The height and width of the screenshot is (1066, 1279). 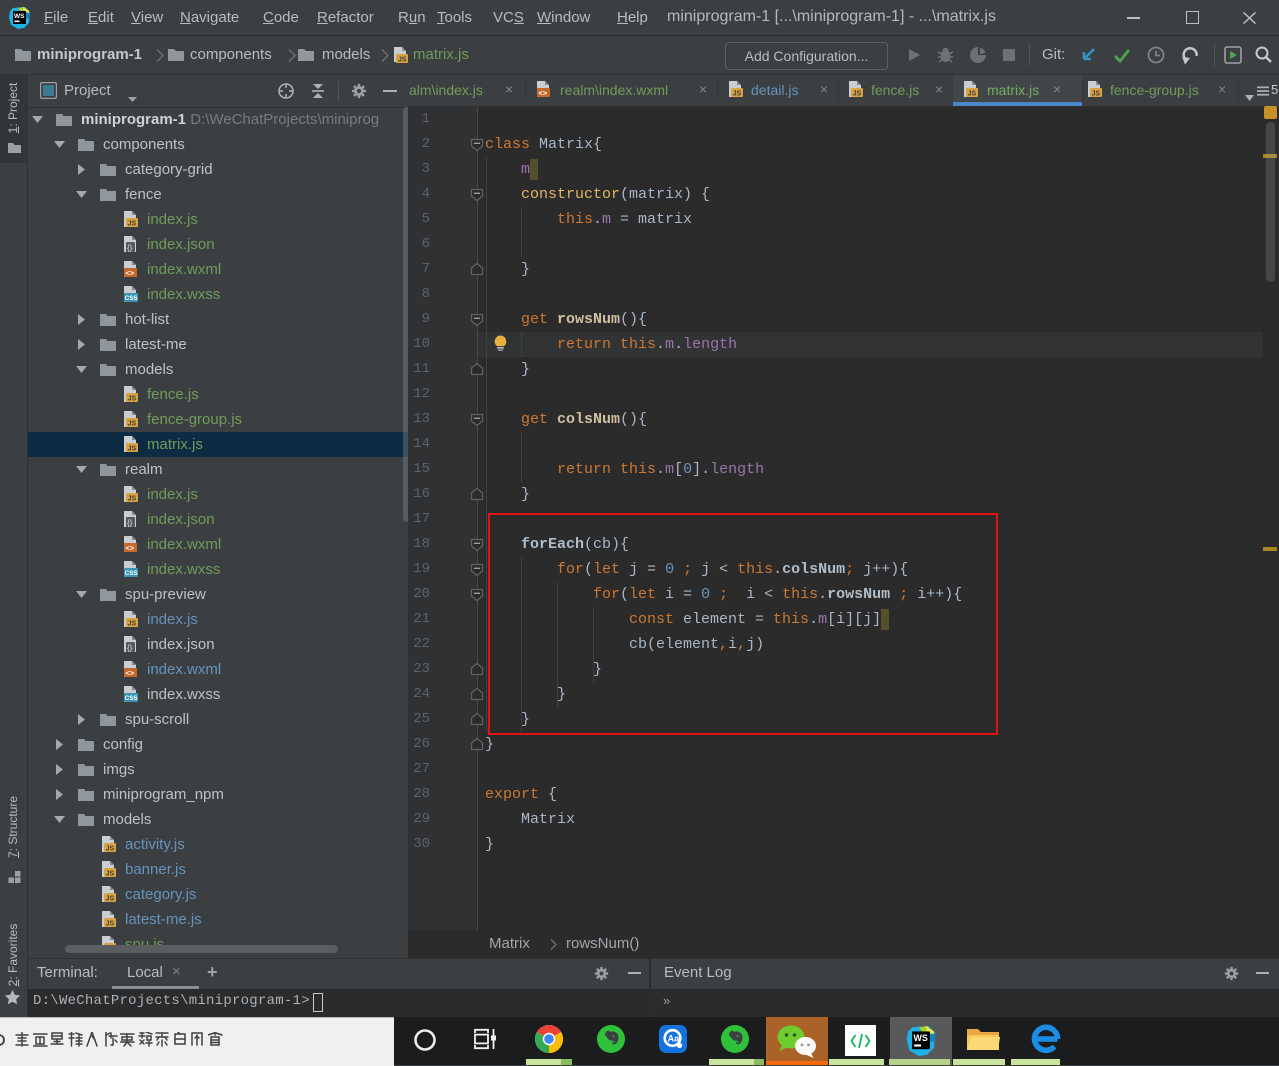 What do you see at coordinates (674, 1039) in the screenshot?
I see `svg-text: Aa` at bounding box center [674, 1039].